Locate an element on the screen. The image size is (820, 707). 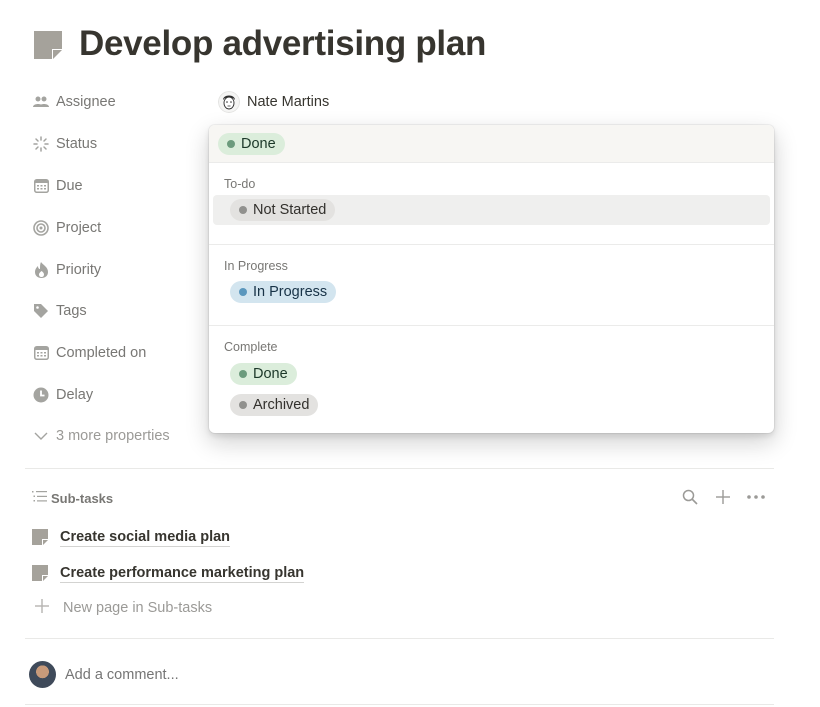
status-pill: In Progress is located at coordinates (283, 292).